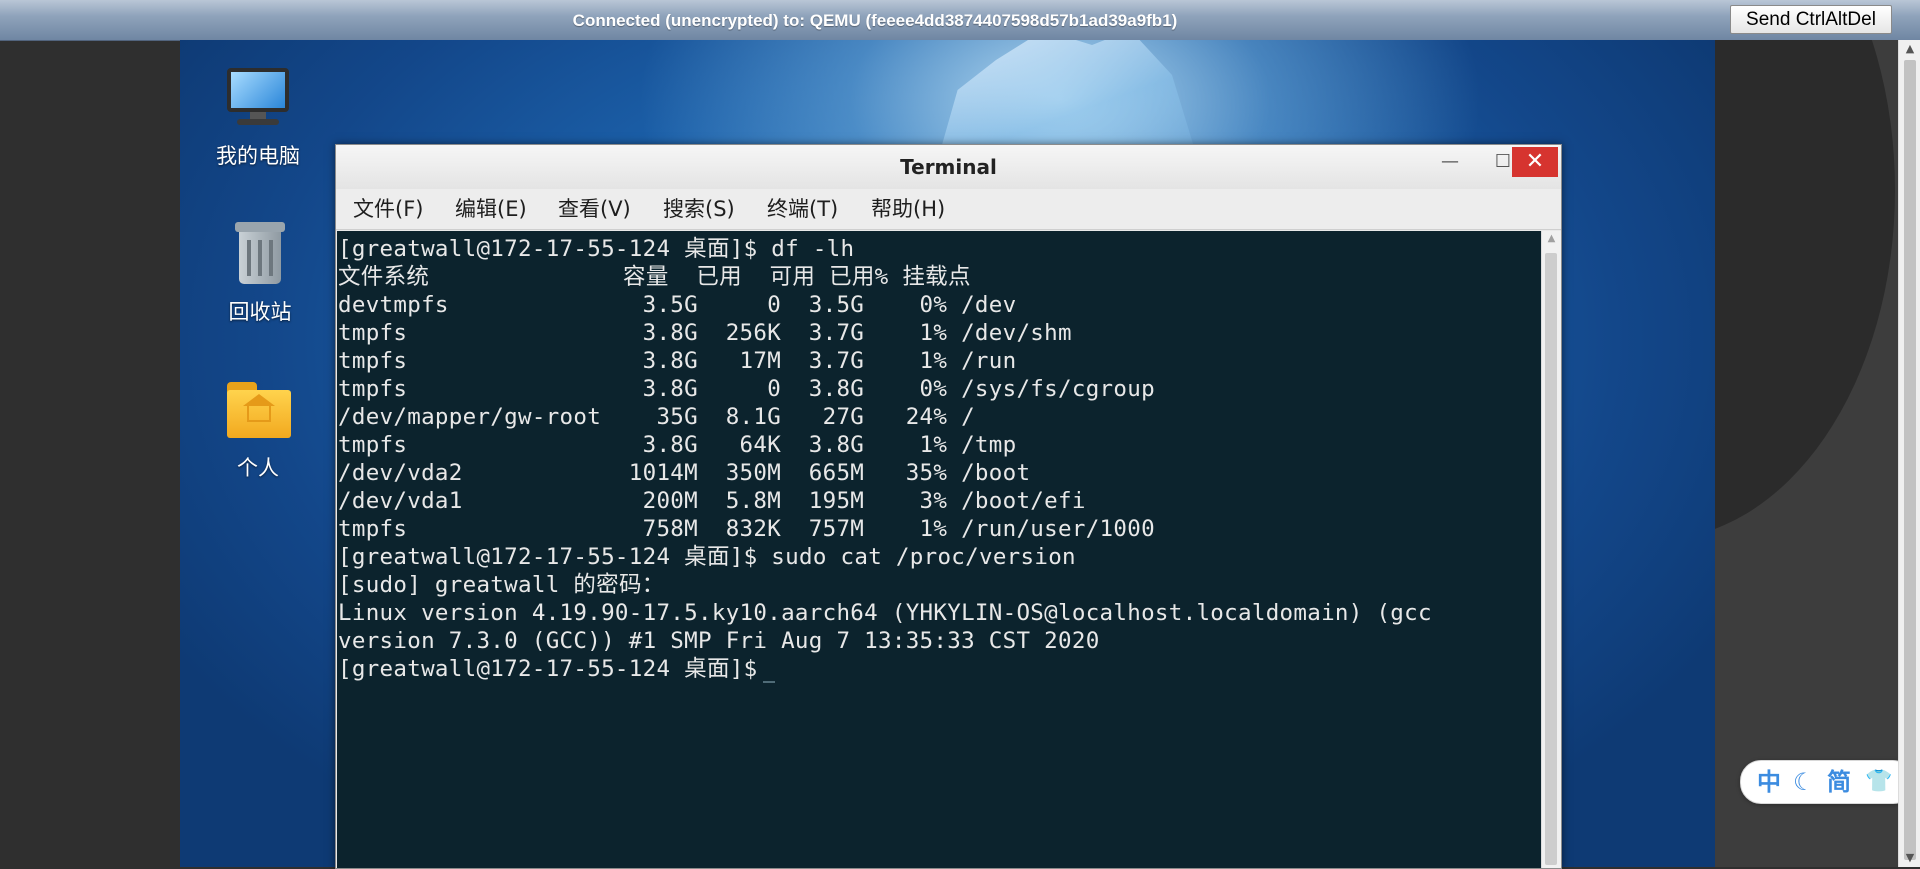 This screenshot has height=869, width=1920. Describe the element at coordinates (656, 417) in the screenshot. I see `terminal-line: /dev/mapper/gw-root 35G 8.1G 27G 24% /` at that location.